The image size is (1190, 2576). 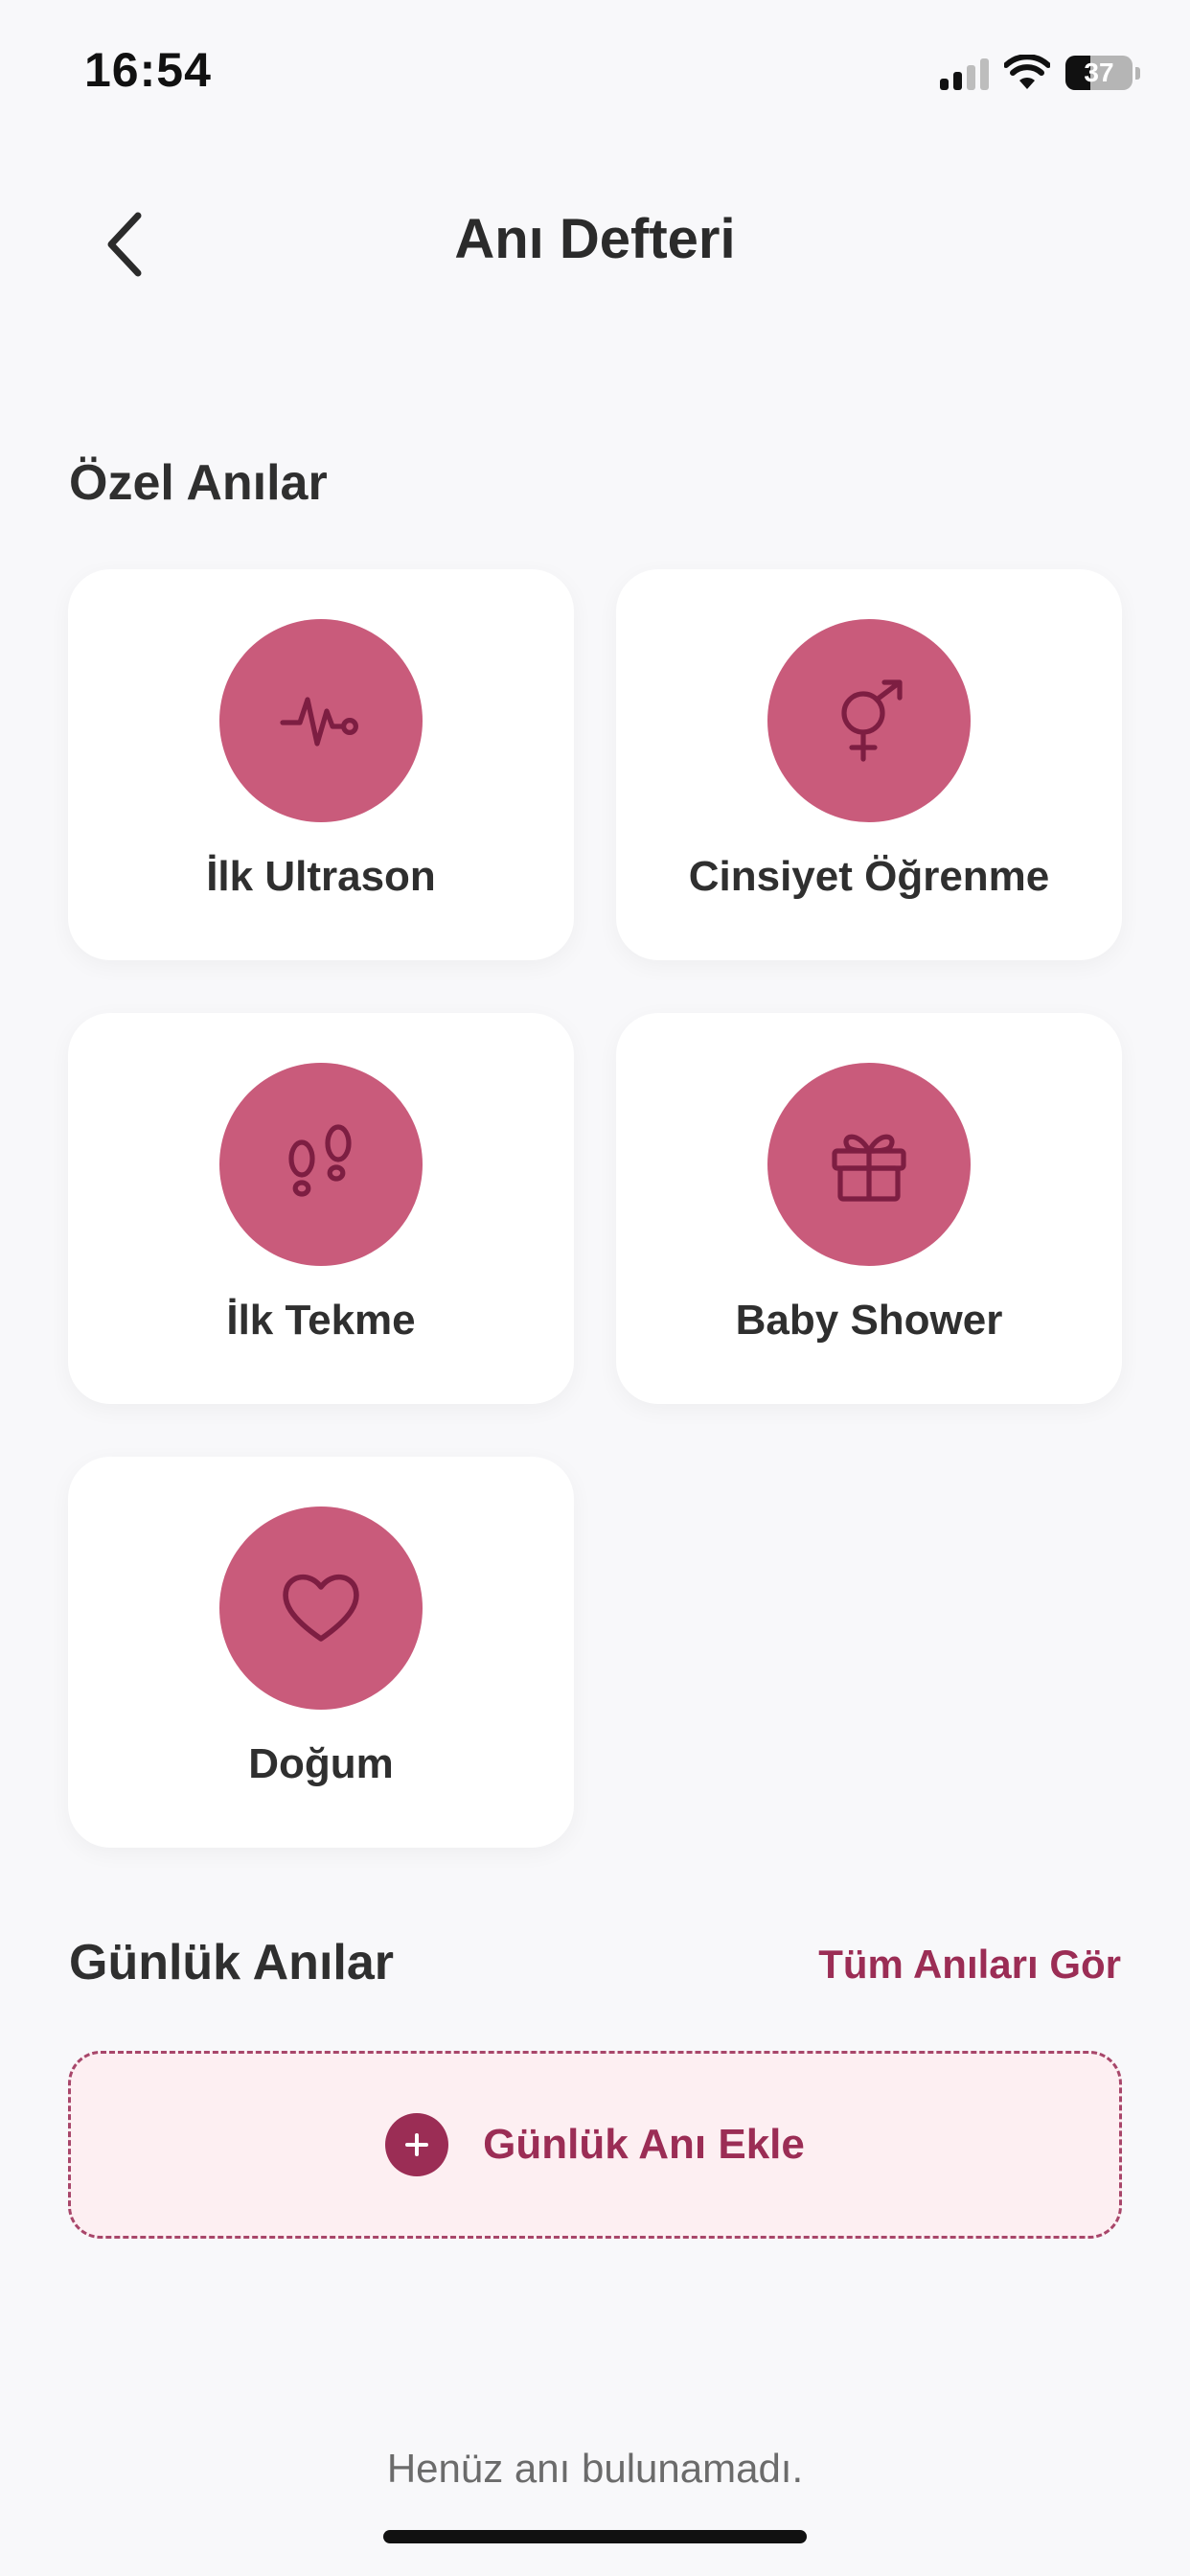 I want to click on memory-card-birth: Doğum, so click(x=321, y=1652).